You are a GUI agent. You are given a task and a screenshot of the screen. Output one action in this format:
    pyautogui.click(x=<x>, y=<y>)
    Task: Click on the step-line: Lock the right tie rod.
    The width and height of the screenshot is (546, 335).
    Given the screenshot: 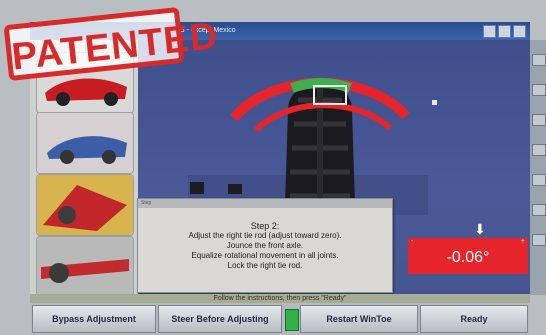 What is the action you would take?
    pyautogui.click(x=265, y=265)
    